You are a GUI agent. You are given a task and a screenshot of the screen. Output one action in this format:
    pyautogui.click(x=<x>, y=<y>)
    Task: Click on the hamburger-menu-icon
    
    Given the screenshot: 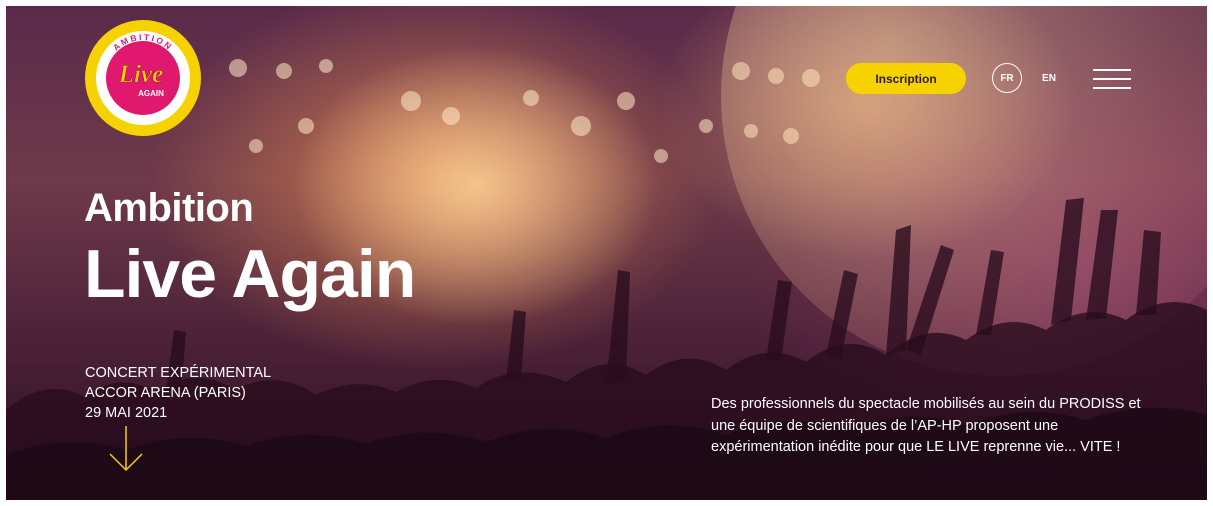 What is the action you would take?
    pyautogui.click(x=1113, y=79)
    